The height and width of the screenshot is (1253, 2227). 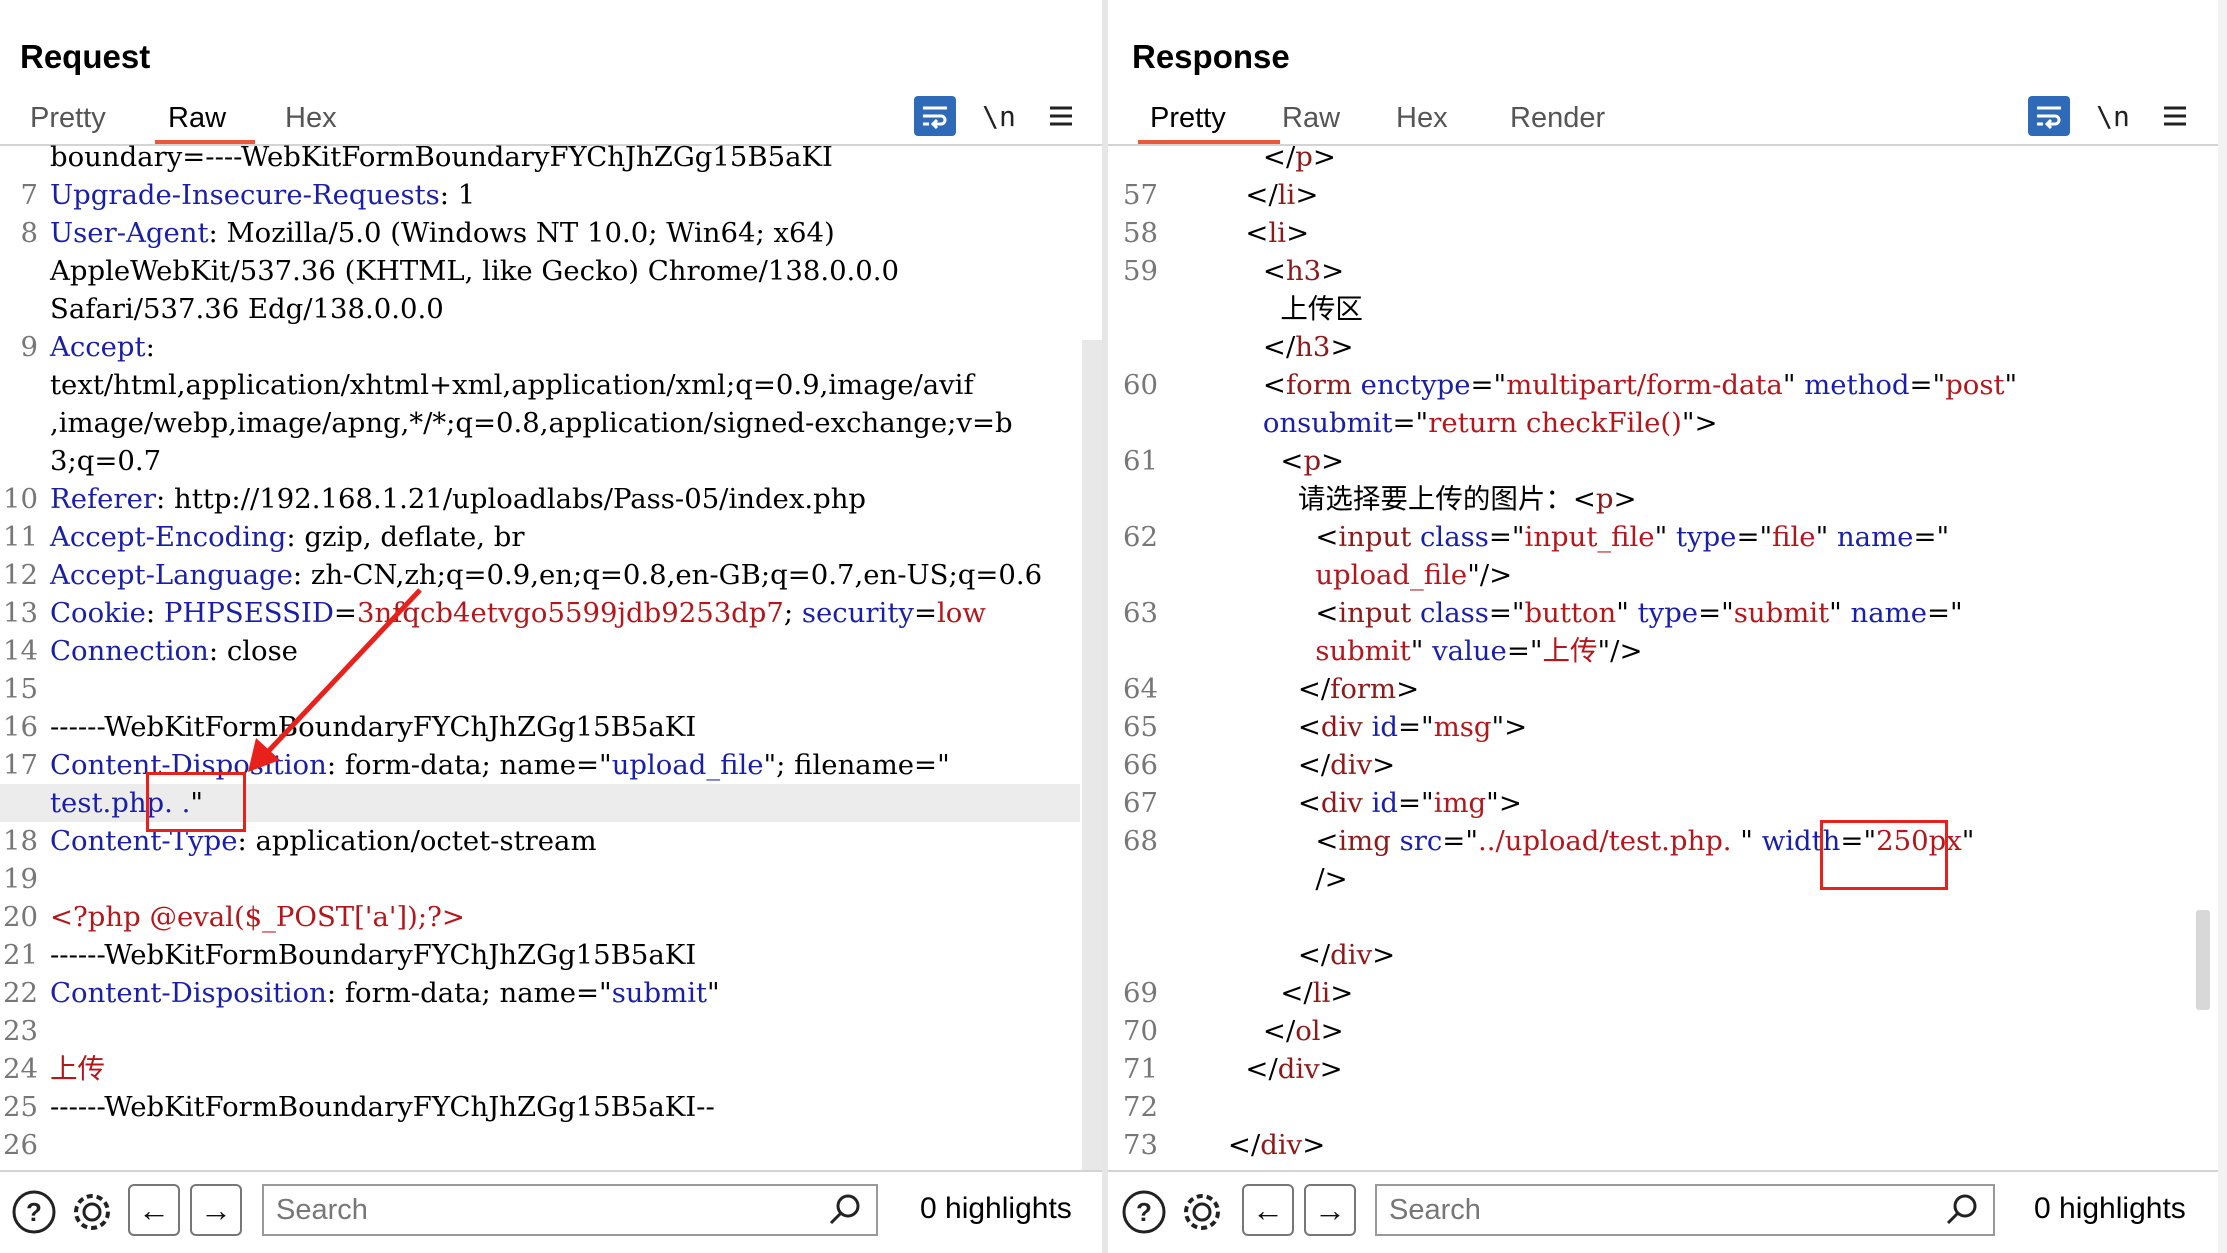 I want to click on line-number: 64, so click(x=1140, y=689).